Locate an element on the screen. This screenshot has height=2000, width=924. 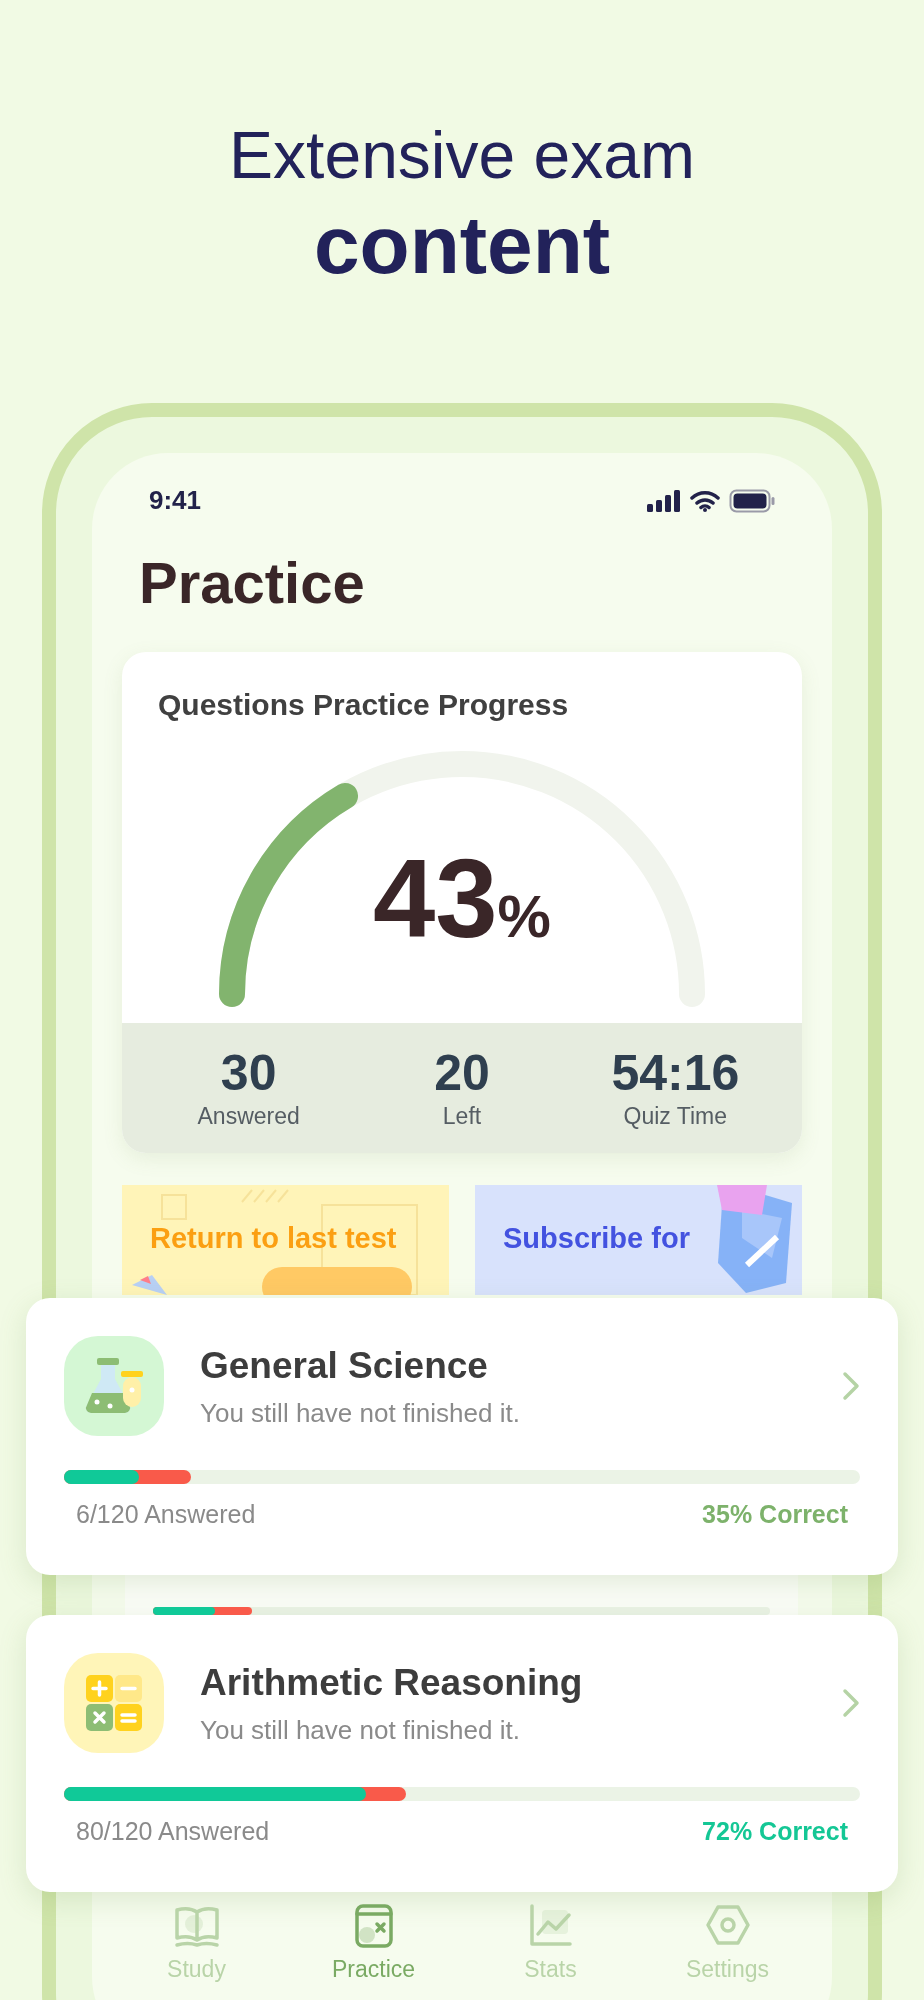
stat-value: 54:16 is located at coordinates (675, 1073).